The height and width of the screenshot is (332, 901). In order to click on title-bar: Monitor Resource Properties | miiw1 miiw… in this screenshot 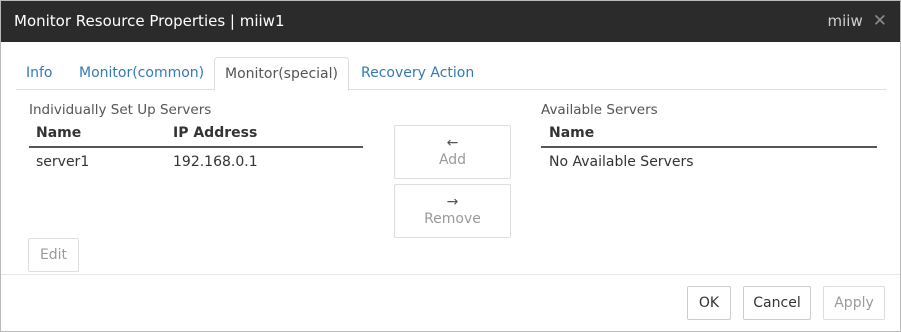, I will do `click(450, 21)`.